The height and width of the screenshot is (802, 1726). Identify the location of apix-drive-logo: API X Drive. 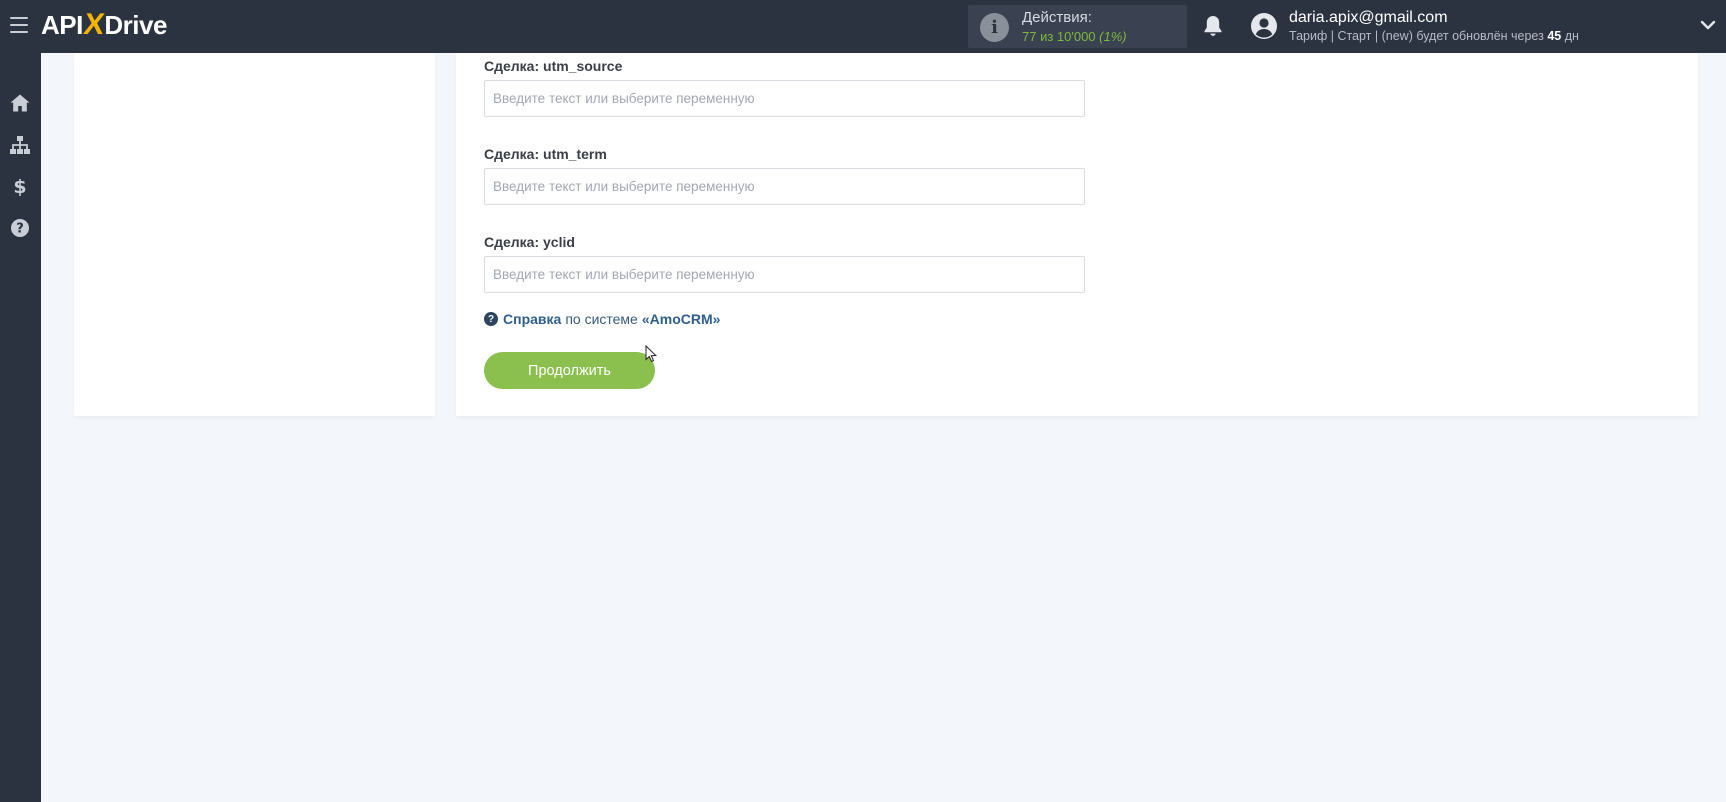
(104, 24).